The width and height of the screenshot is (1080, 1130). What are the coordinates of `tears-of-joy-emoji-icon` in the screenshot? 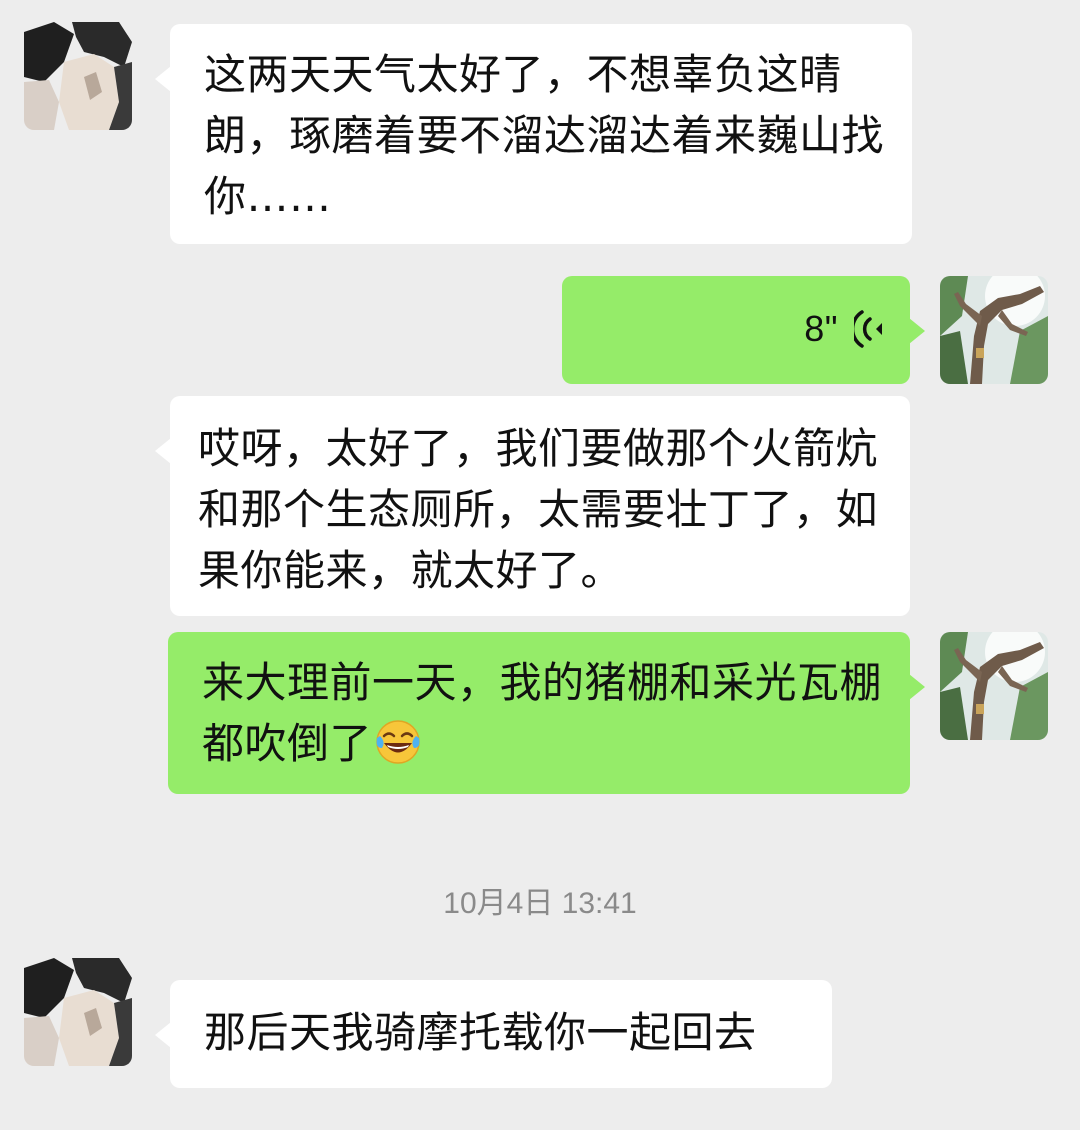 It's located at (398, 742).